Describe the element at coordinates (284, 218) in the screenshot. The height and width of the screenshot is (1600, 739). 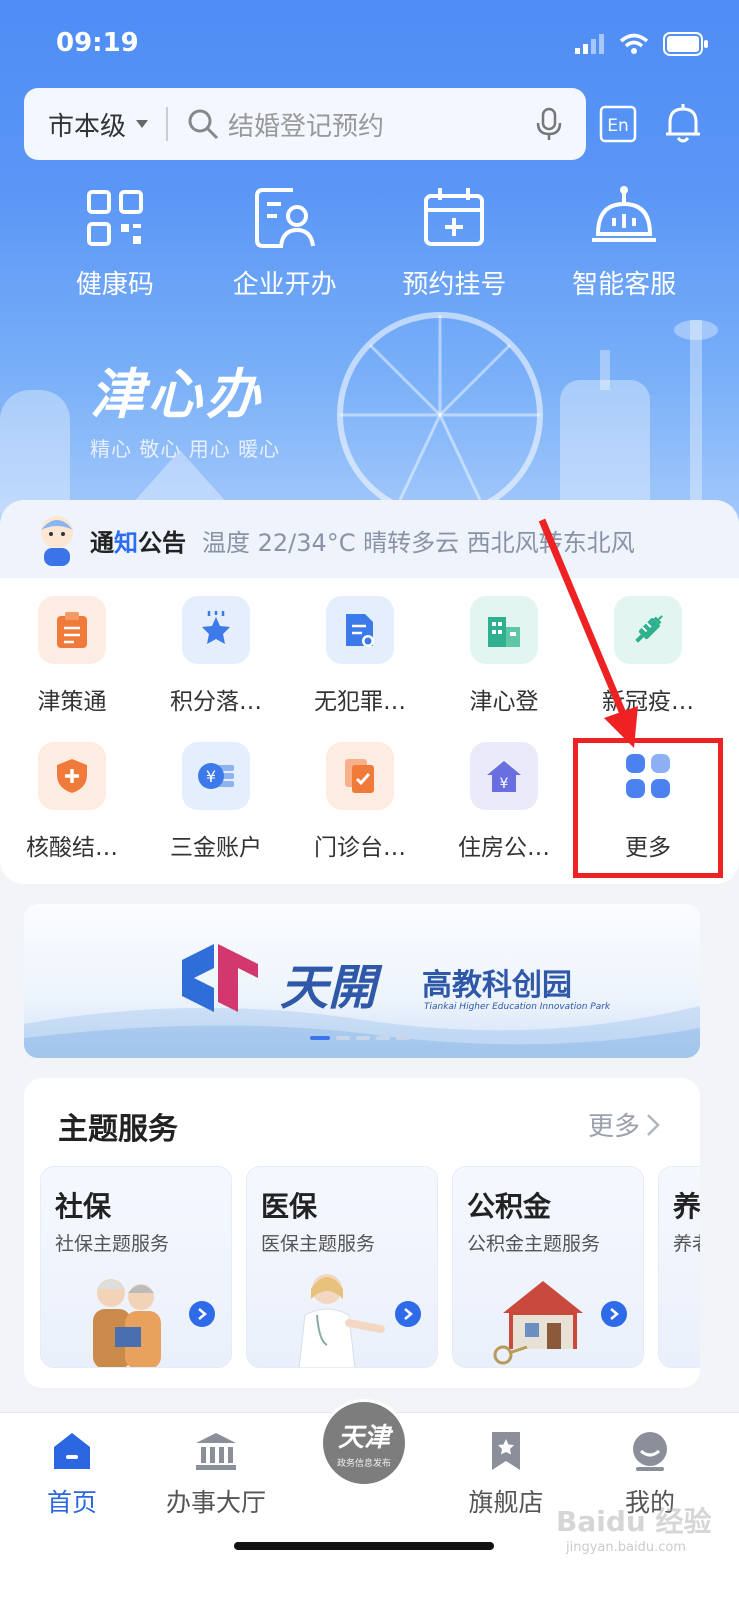
I see `business-registration-icon` at that location.